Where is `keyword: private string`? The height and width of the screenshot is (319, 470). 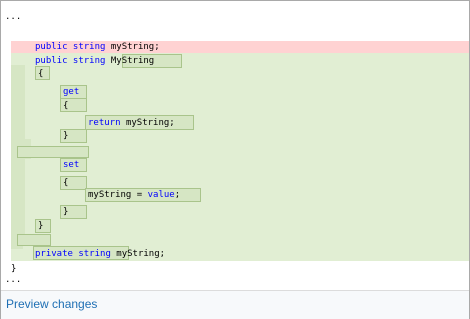 keyword: private string is located at coordinates (76, 254).